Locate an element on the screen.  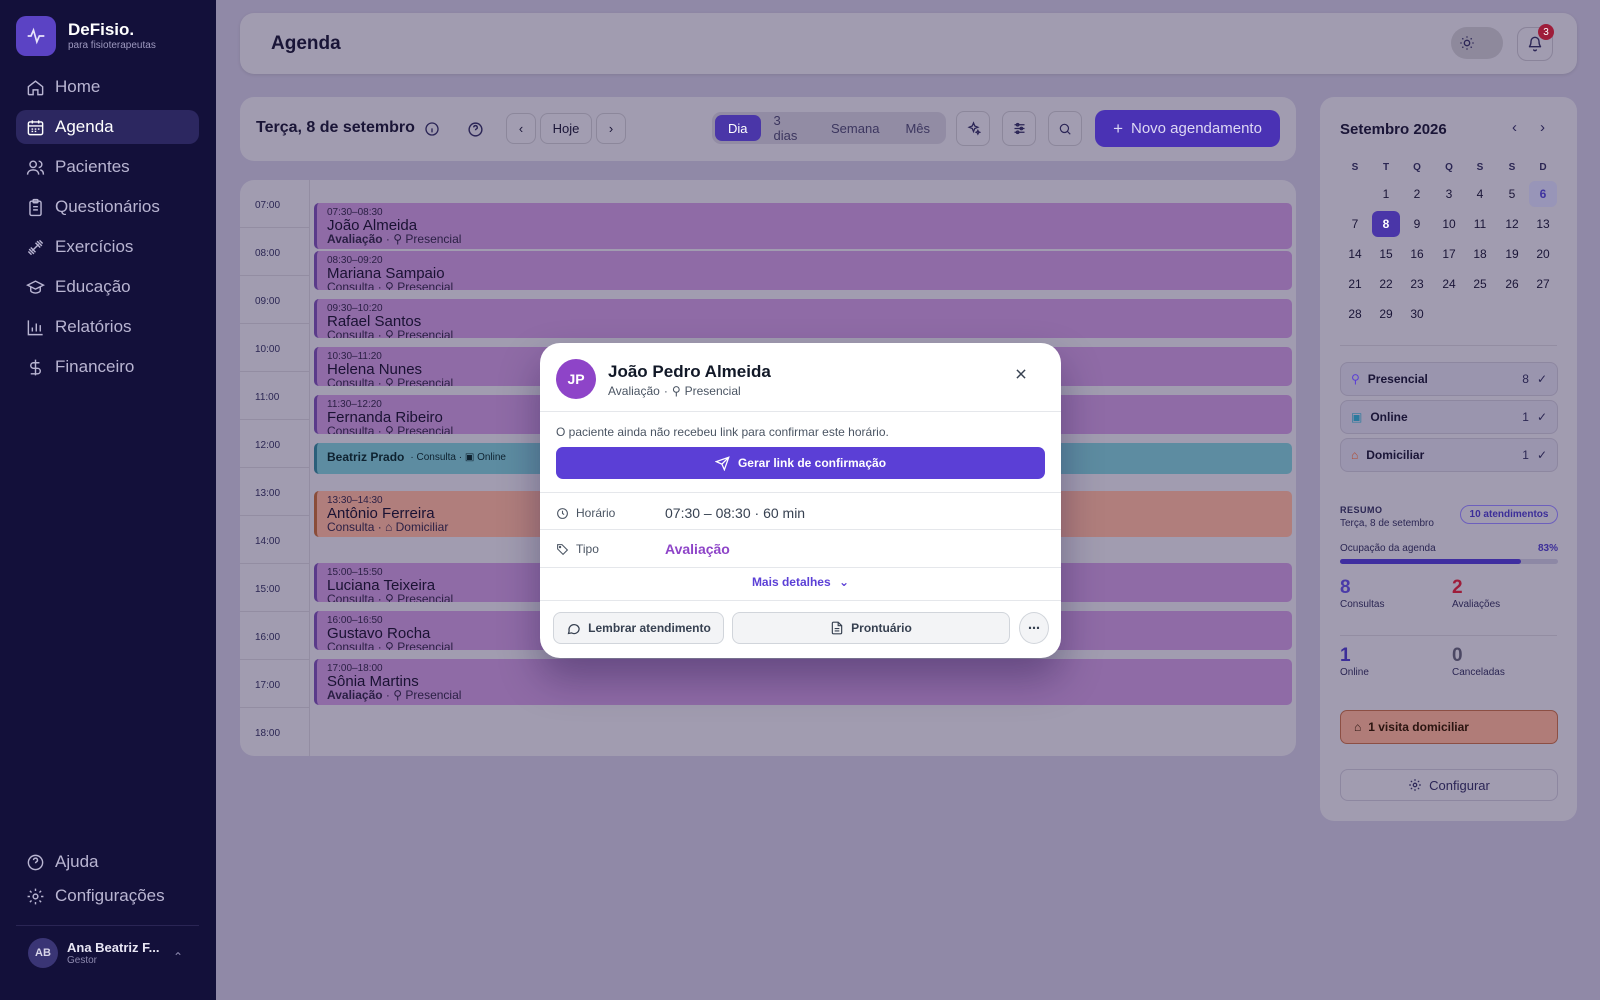
dollar-icon is located at coordinates (35, 367).